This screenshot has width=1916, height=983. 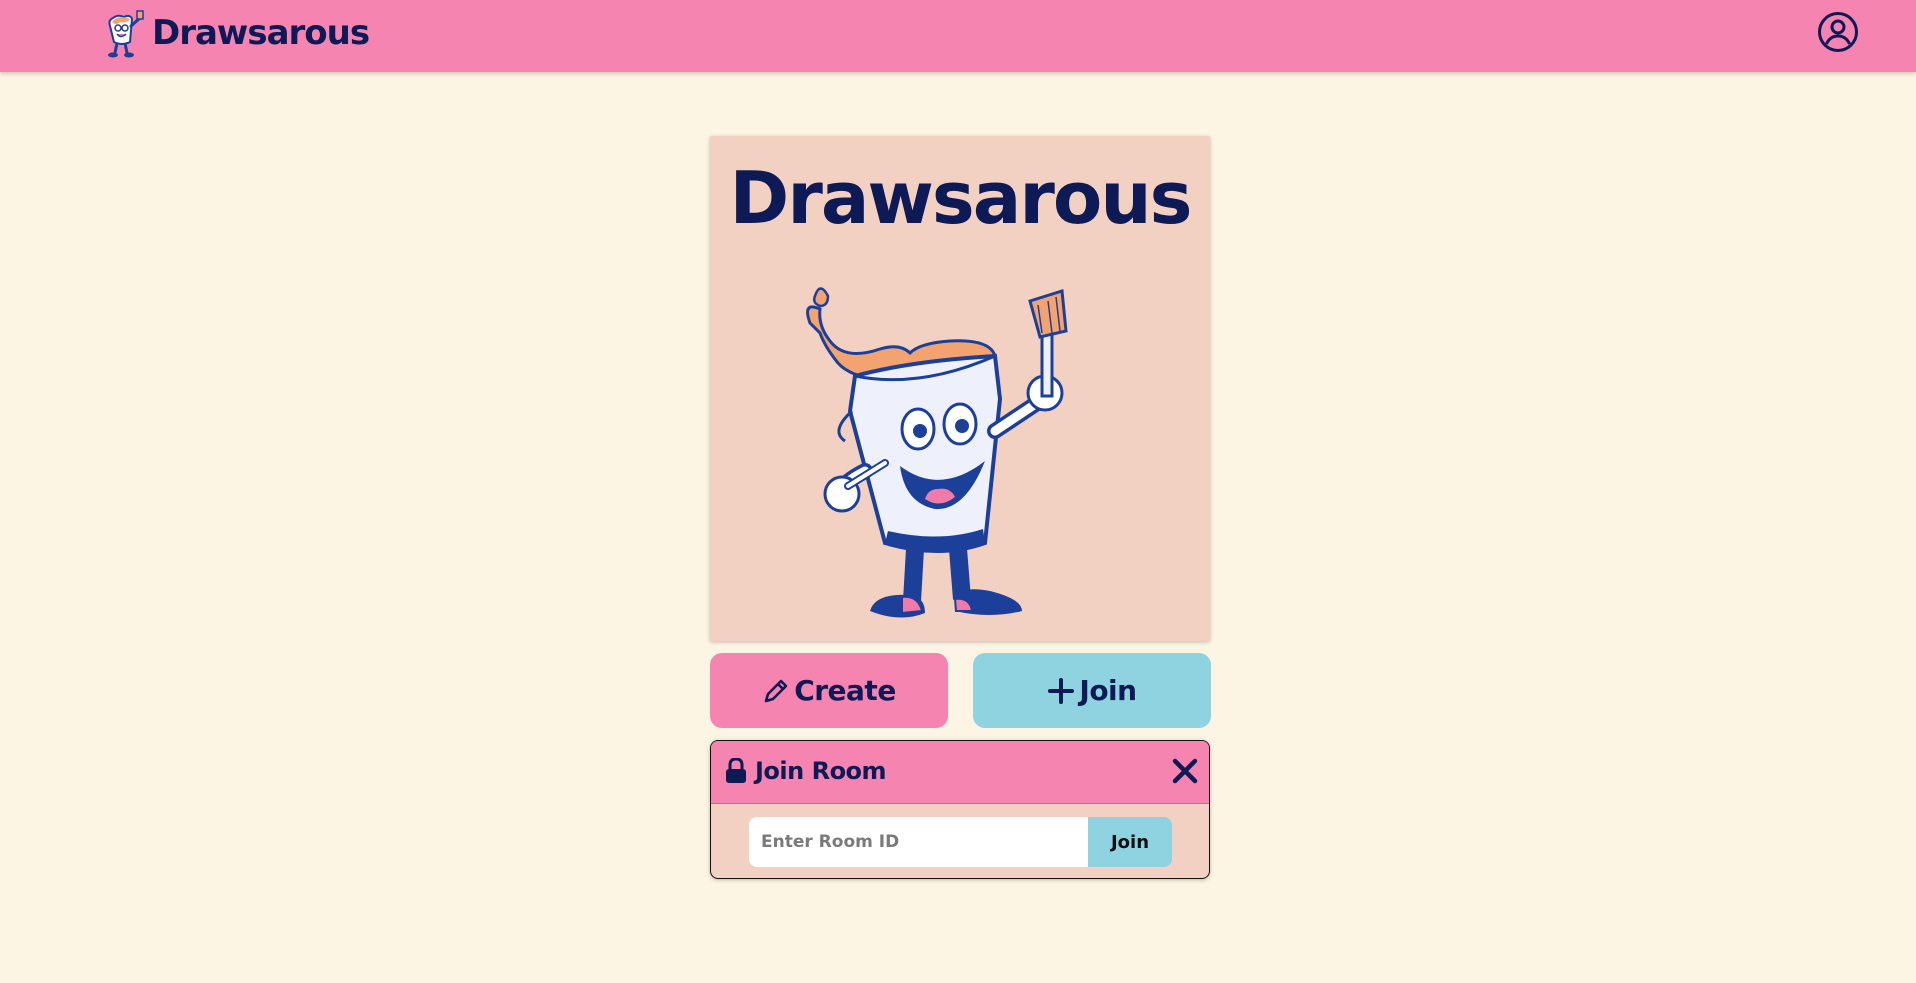 I want to click on join-room-title: Join Room, so click(x=806, y=771).